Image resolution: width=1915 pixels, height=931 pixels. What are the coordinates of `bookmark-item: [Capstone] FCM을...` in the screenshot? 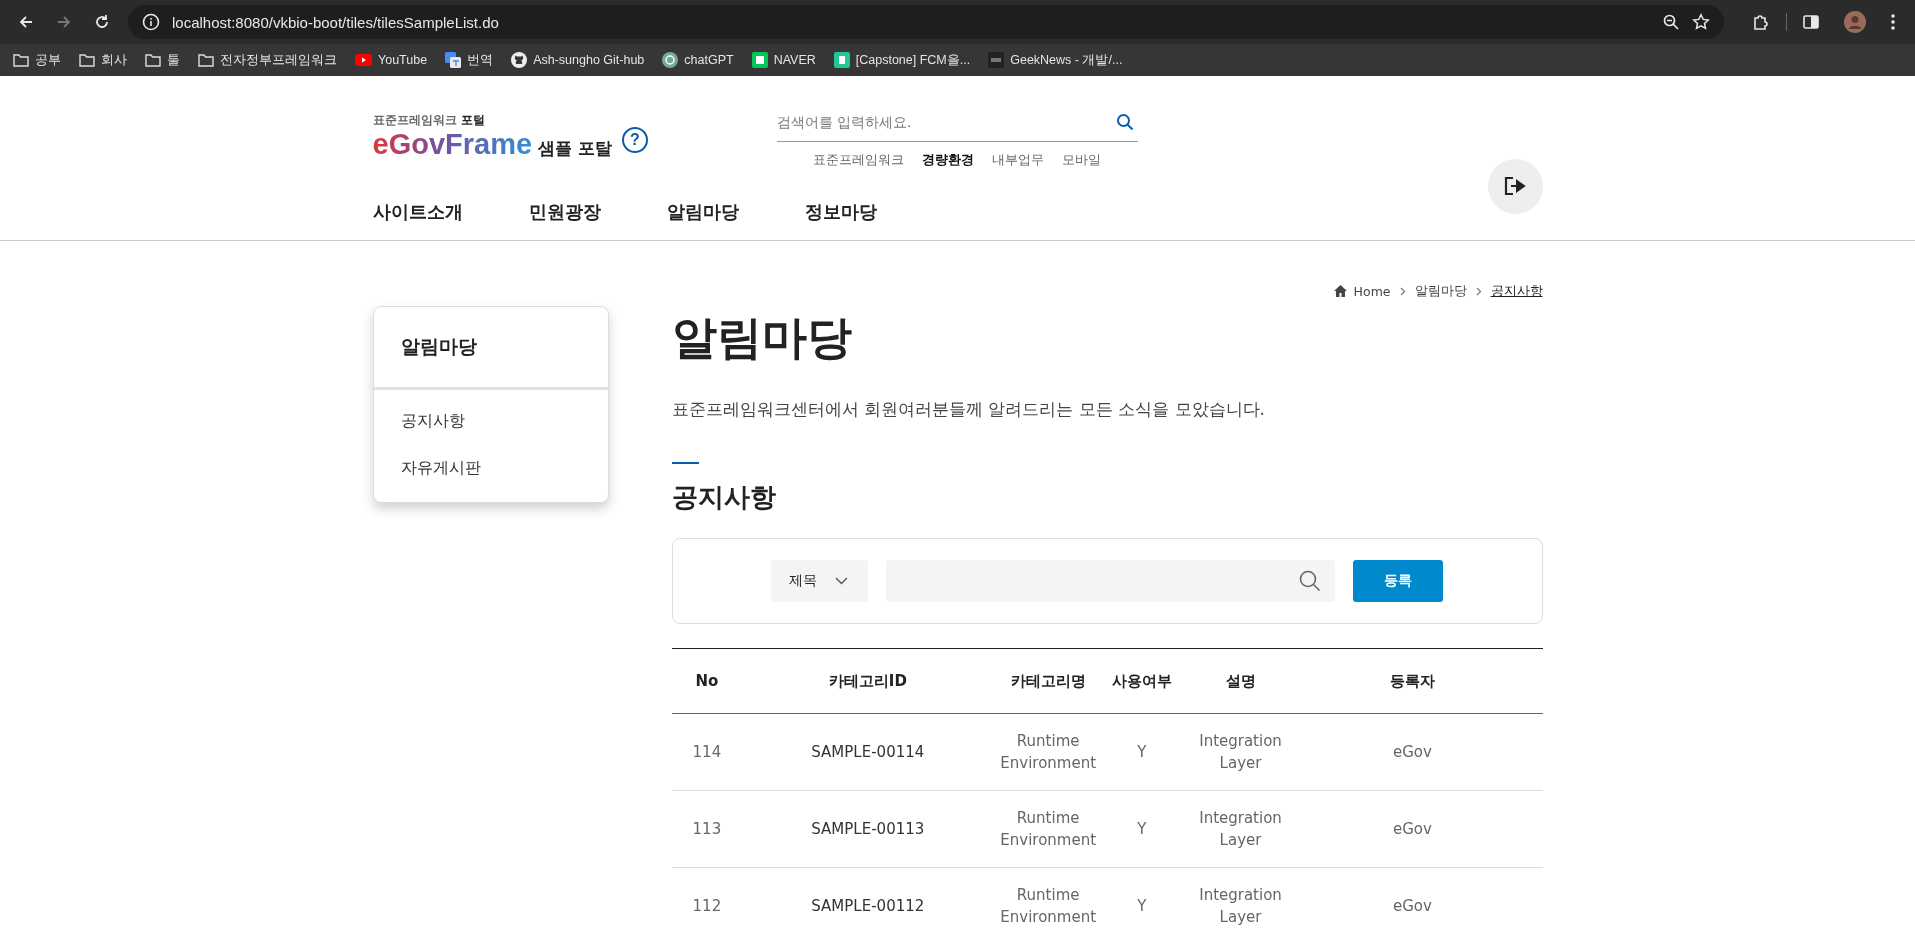 It's located at (902, 60).